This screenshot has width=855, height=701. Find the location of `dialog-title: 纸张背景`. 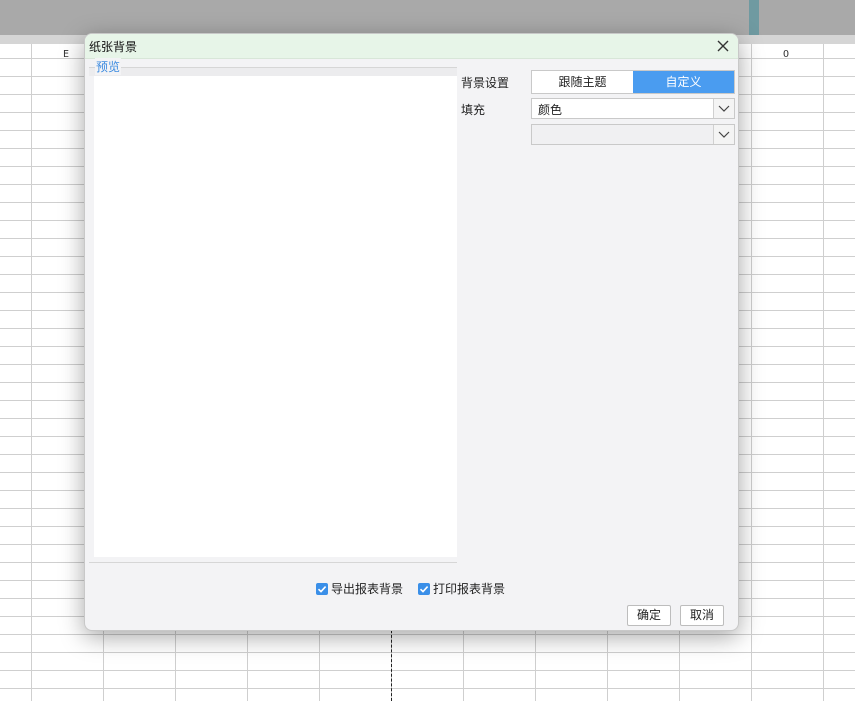

dialog-title: 纸张背景 is located at coordinates (113, 47).